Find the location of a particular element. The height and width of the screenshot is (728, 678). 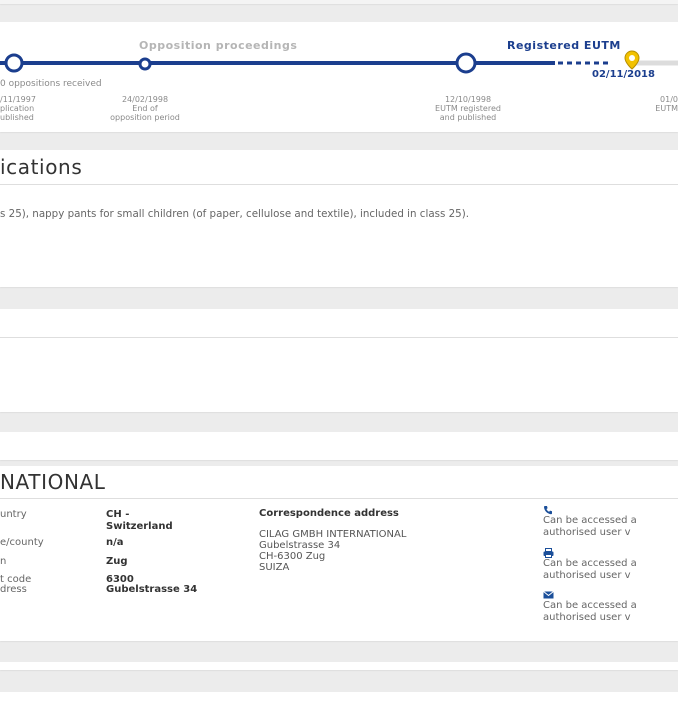

classifications-header: ications is located at coordinates (339, 167).